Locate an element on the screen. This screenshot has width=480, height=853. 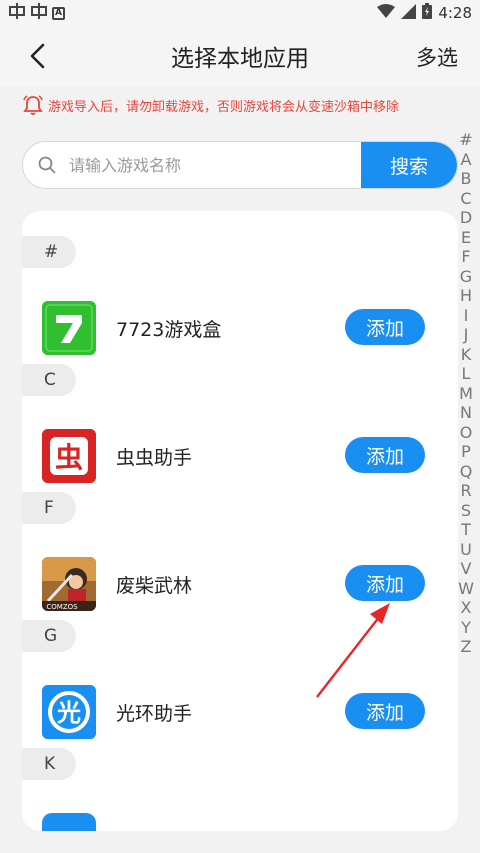
chevron-left-icon is located at coordinates (37, 56).